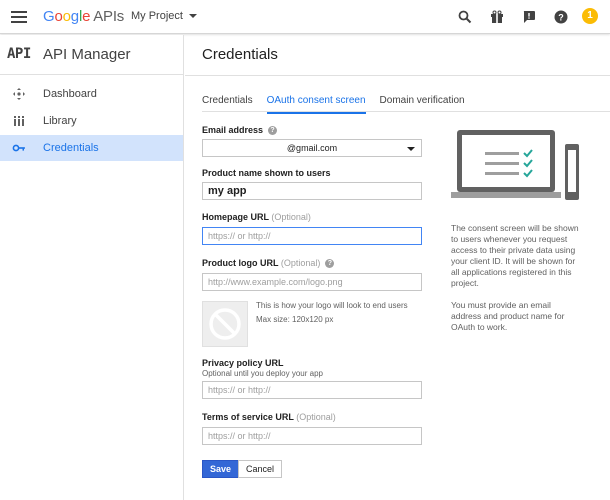  What do you see at coordinates (312, 282) in the screenshot?
I see `product-logo-url-input: http://www.example.com/logo.png` at bounding box center [312, 282].